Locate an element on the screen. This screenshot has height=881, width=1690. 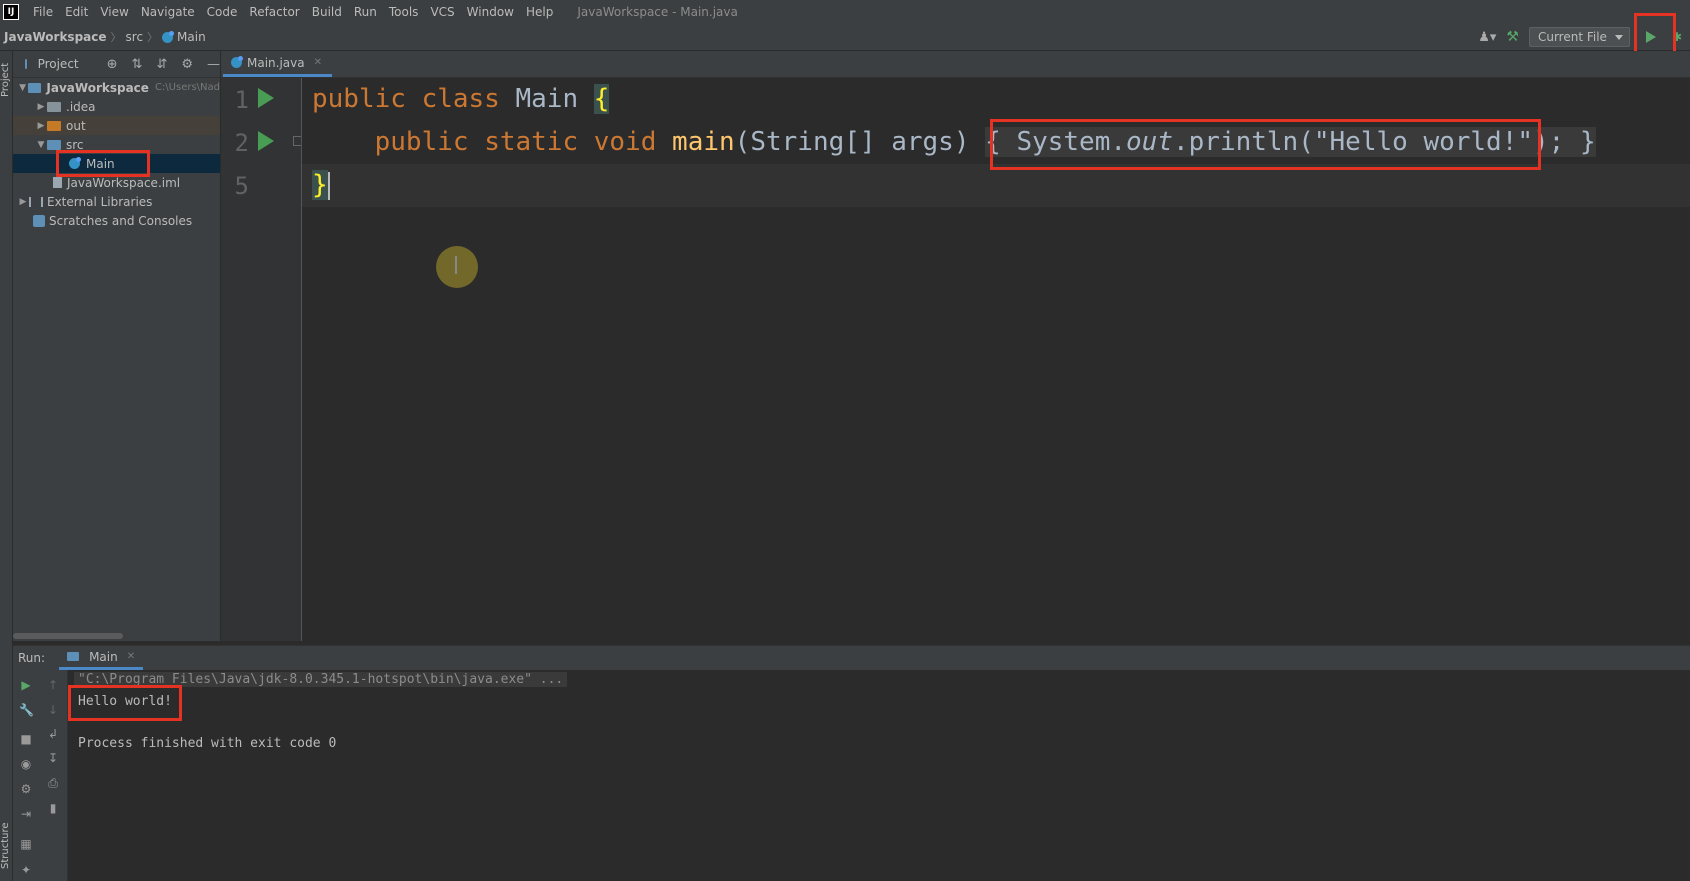
project-tool-tab: Project is located at coordinates (5, 80).